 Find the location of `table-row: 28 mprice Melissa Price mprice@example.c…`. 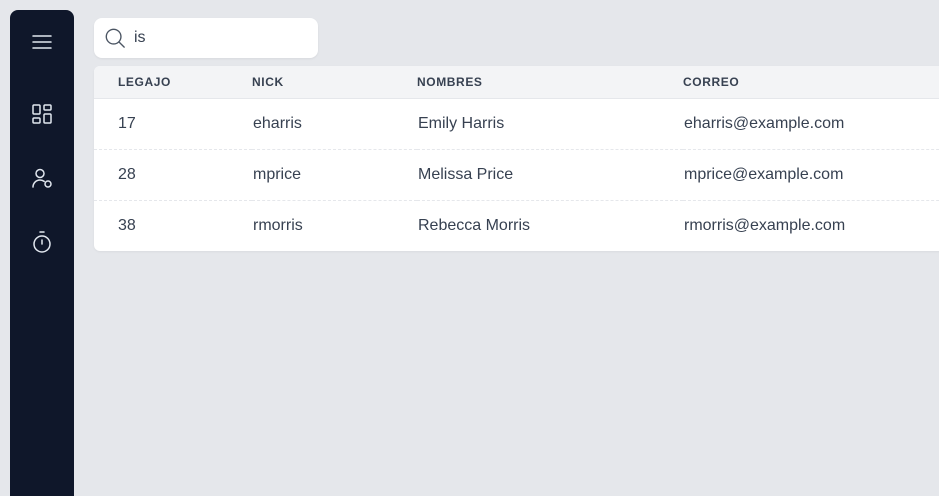

table-row: 28 mprice Melissa Price mprice@example.c… is located at coordinates (516, 174).